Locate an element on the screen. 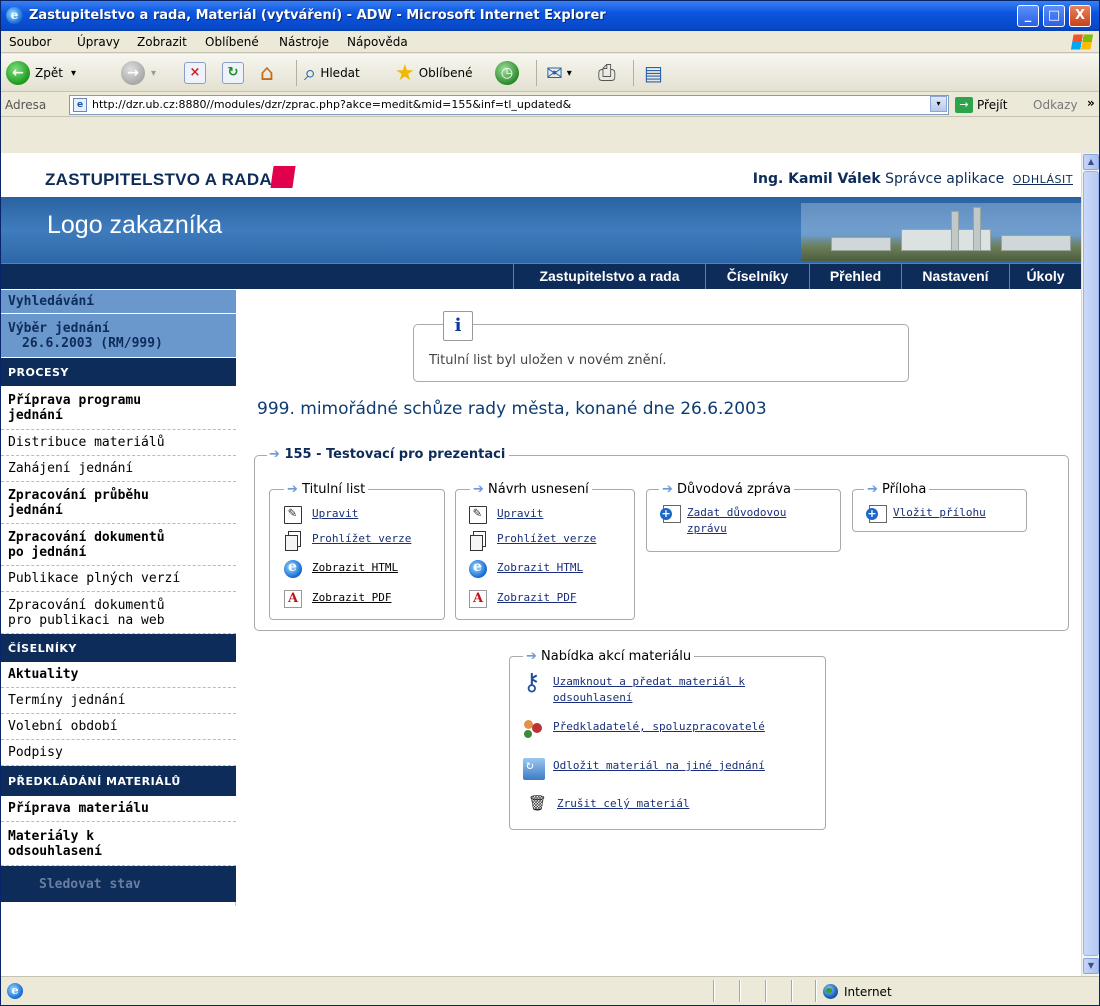 Image resolution: width=1100 pixels, height=1006 pixels. sidebar-item-priprava-materialu: Příprava materiálu is located at coordinates (118, 809).